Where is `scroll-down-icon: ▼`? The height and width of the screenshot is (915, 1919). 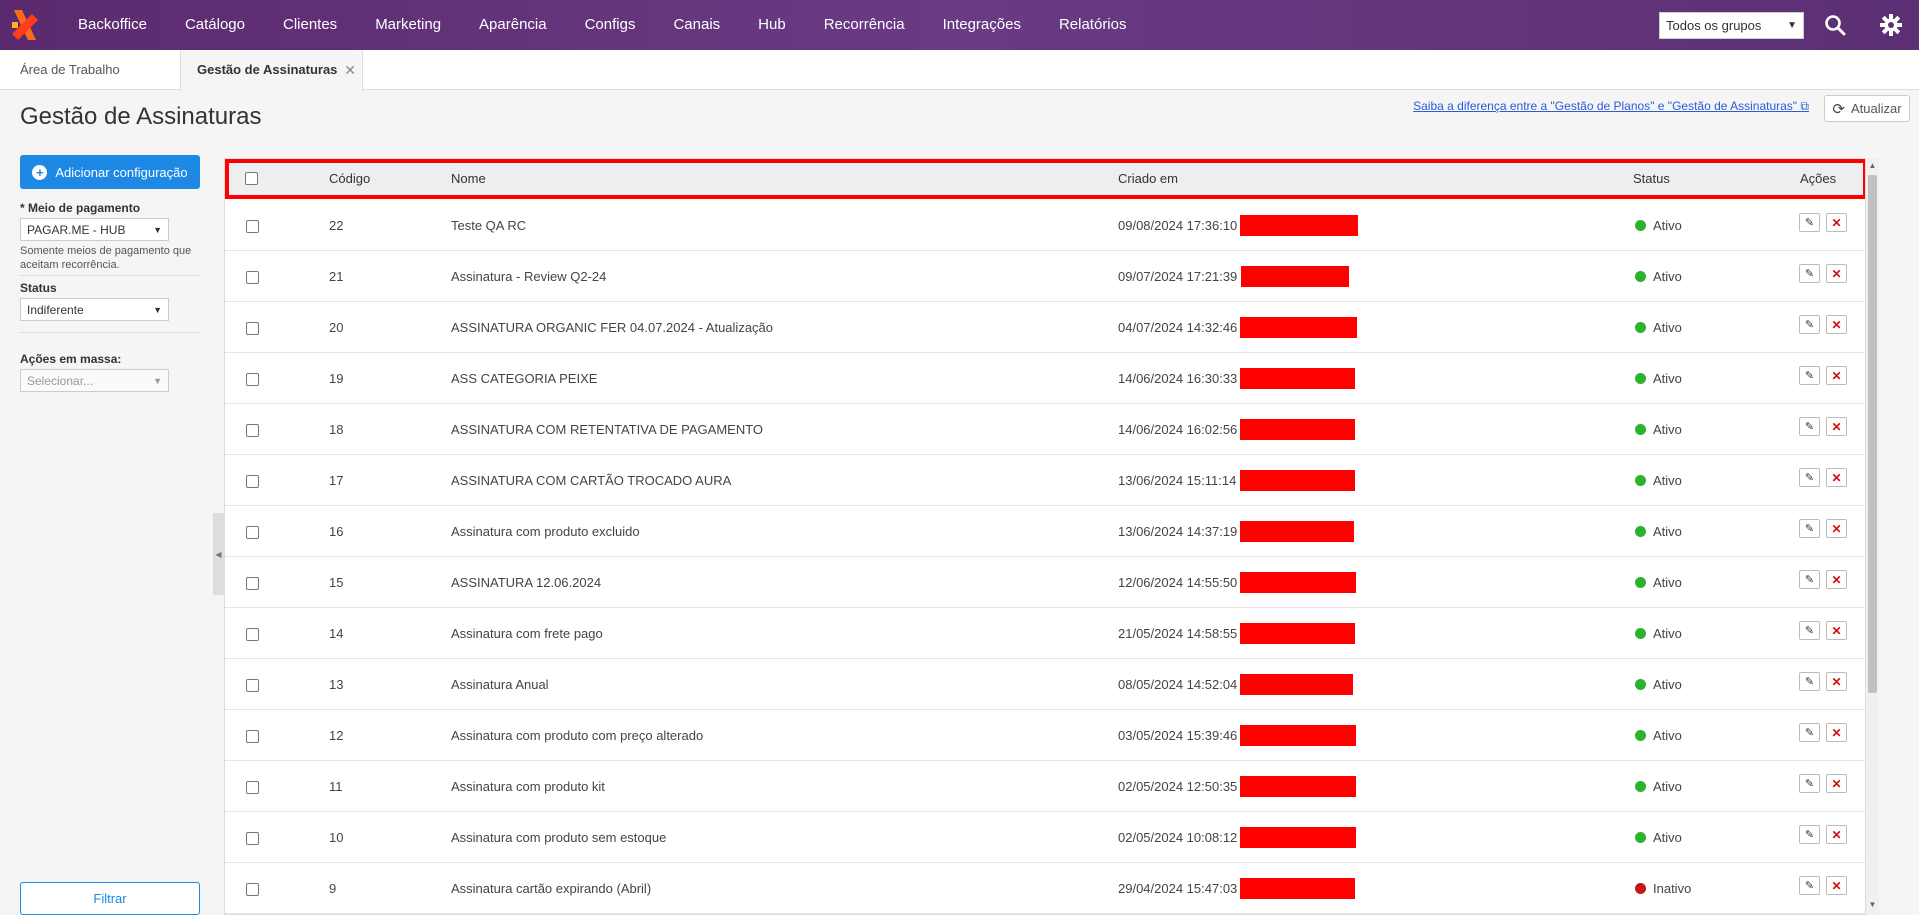
scroll-down-icon: ▼ is located at coordinates (1872, 905).